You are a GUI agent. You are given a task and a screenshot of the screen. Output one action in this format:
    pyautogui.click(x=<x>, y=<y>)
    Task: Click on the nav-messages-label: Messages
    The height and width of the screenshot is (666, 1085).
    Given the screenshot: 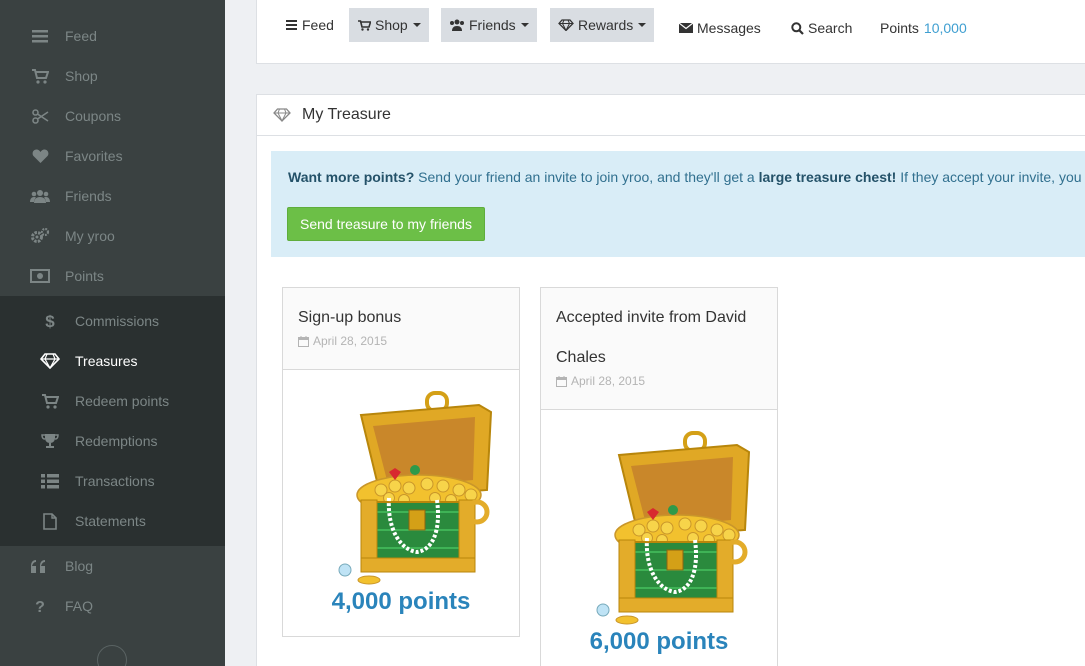 What is the action you would take?
    pyautogui.click(x=729, y=28)
    